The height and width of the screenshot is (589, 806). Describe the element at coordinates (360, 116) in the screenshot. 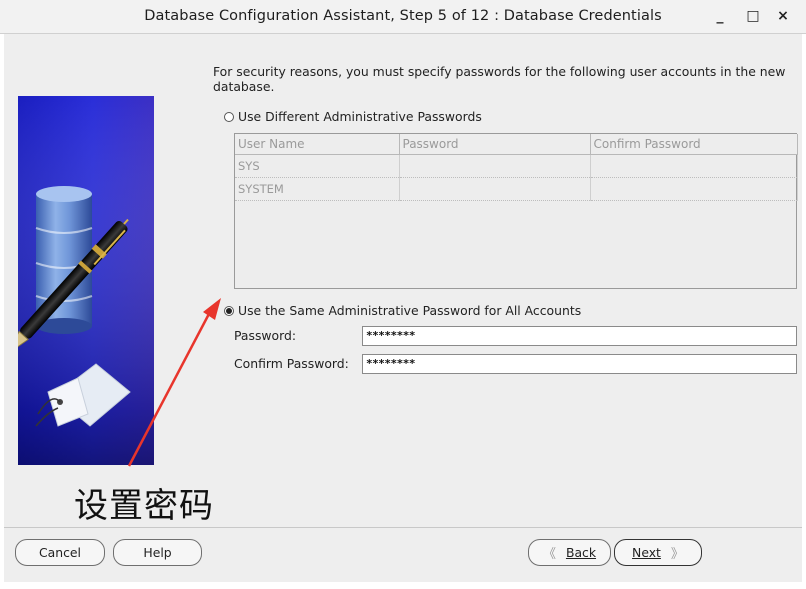

I see `option-different-passwords-label: Use Different Administrative Passwords` at that location.